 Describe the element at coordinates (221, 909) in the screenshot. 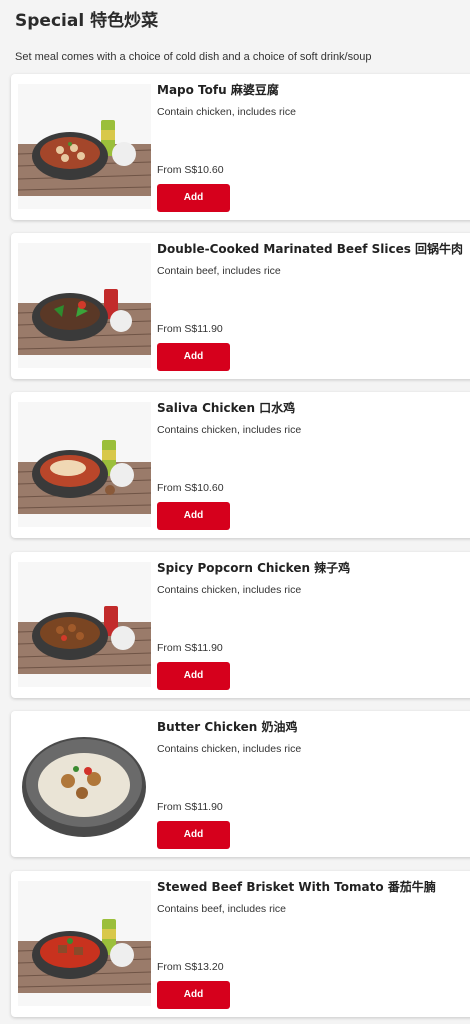

I see `item-description: Contains beef, includes rice` at that location.